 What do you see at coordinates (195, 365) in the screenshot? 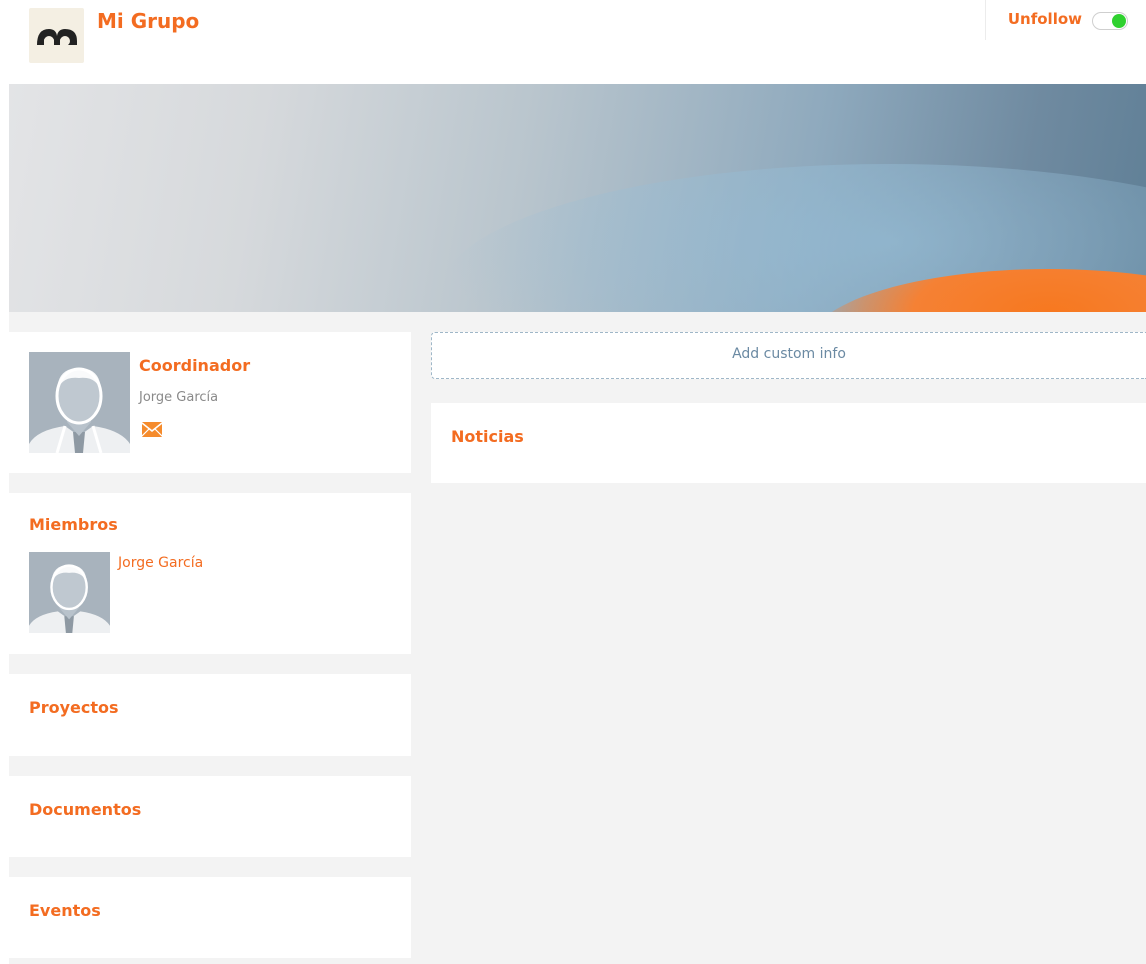
I see `coordinator-title: Coordinador` at bounding box center [195, 365].